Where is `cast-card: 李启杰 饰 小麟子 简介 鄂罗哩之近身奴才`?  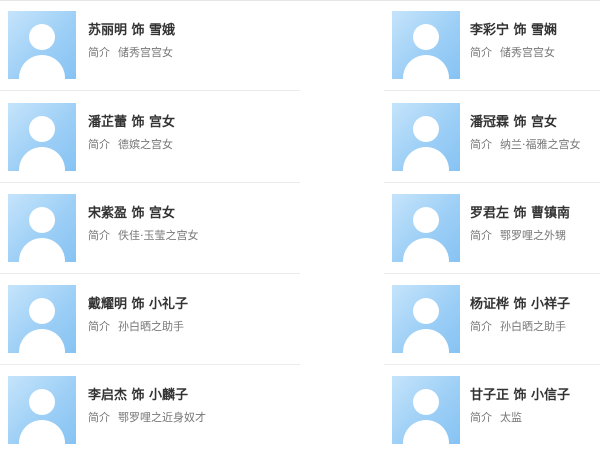
cast-card: 李启杰 饰 小麟子 简介 鄂罗哩之近身奴才 is located at coordinates (150, 410).